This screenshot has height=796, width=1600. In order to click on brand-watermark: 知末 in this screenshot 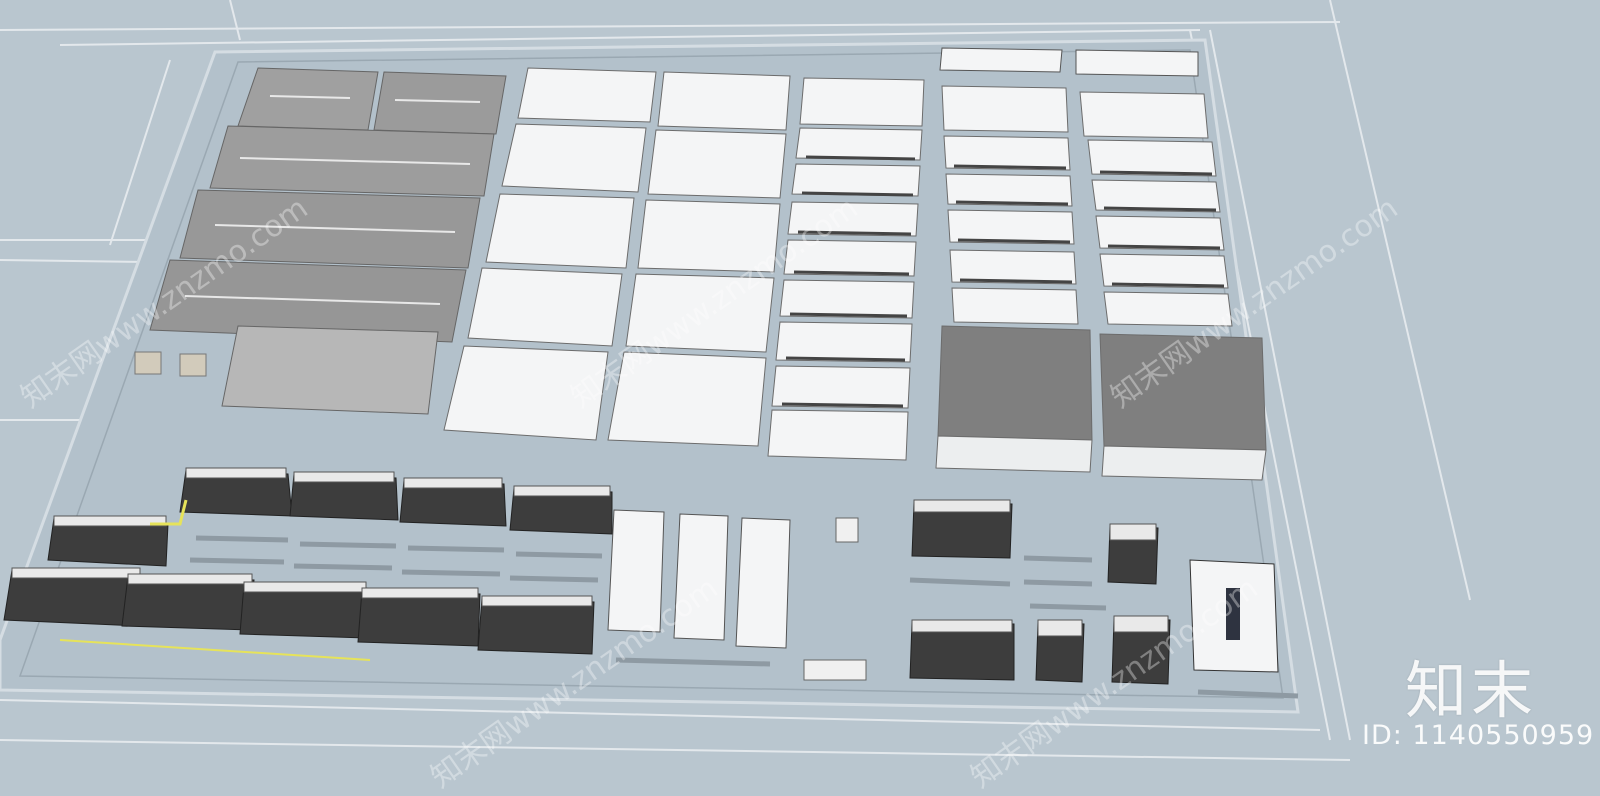, I will do `click(1471, 690)`.